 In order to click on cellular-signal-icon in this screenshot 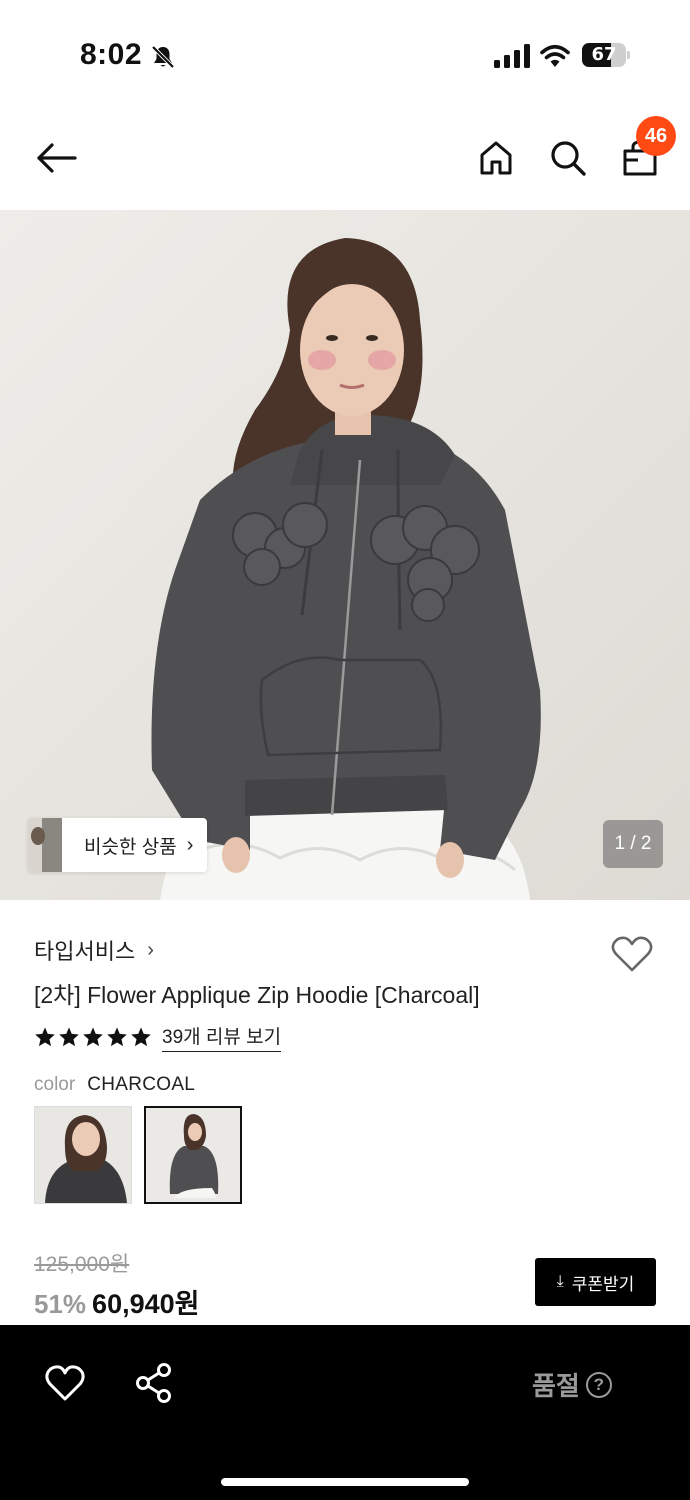, I will do `click(512, 56)`.